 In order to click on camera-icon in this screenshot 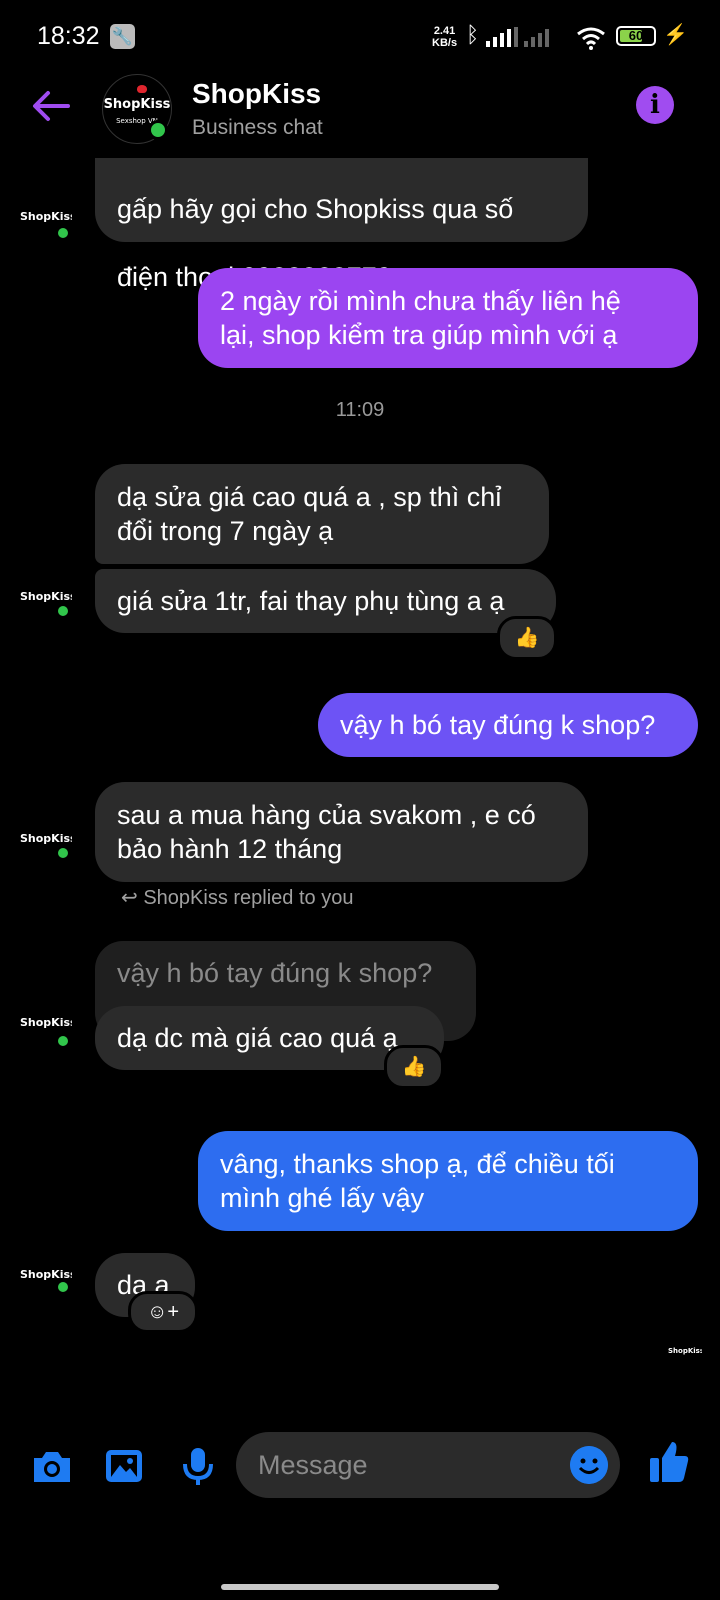, I will do `click(52, 1466)`.